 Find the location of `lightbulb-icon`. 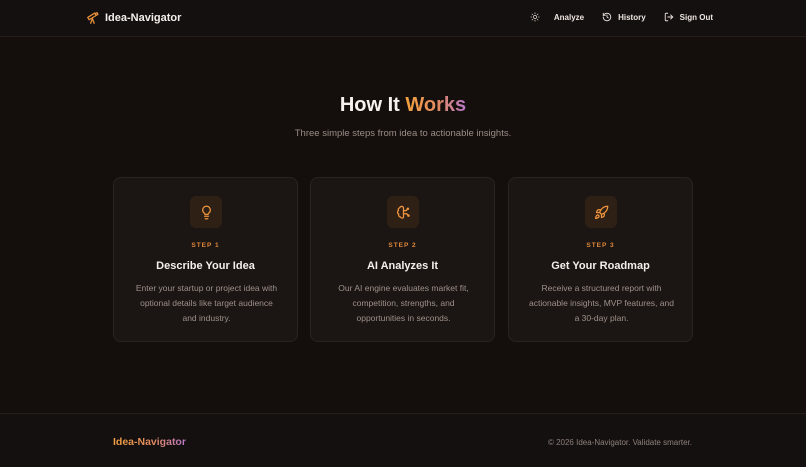

lightbulb-icon is located at coordinates (206, 212).